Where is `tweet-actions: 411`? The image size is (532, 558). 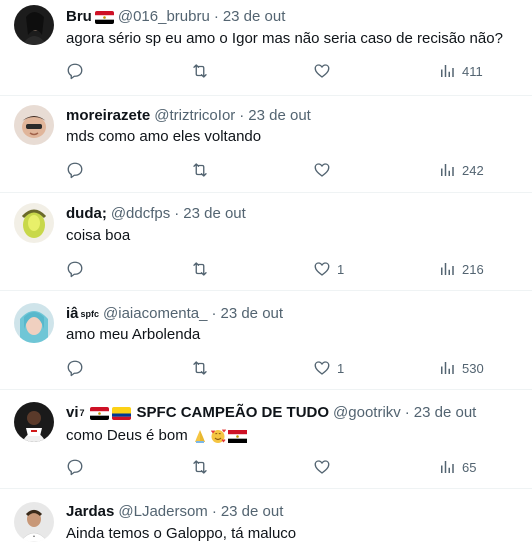 tweet-actions: 411 is located at coordinates (281, 71).